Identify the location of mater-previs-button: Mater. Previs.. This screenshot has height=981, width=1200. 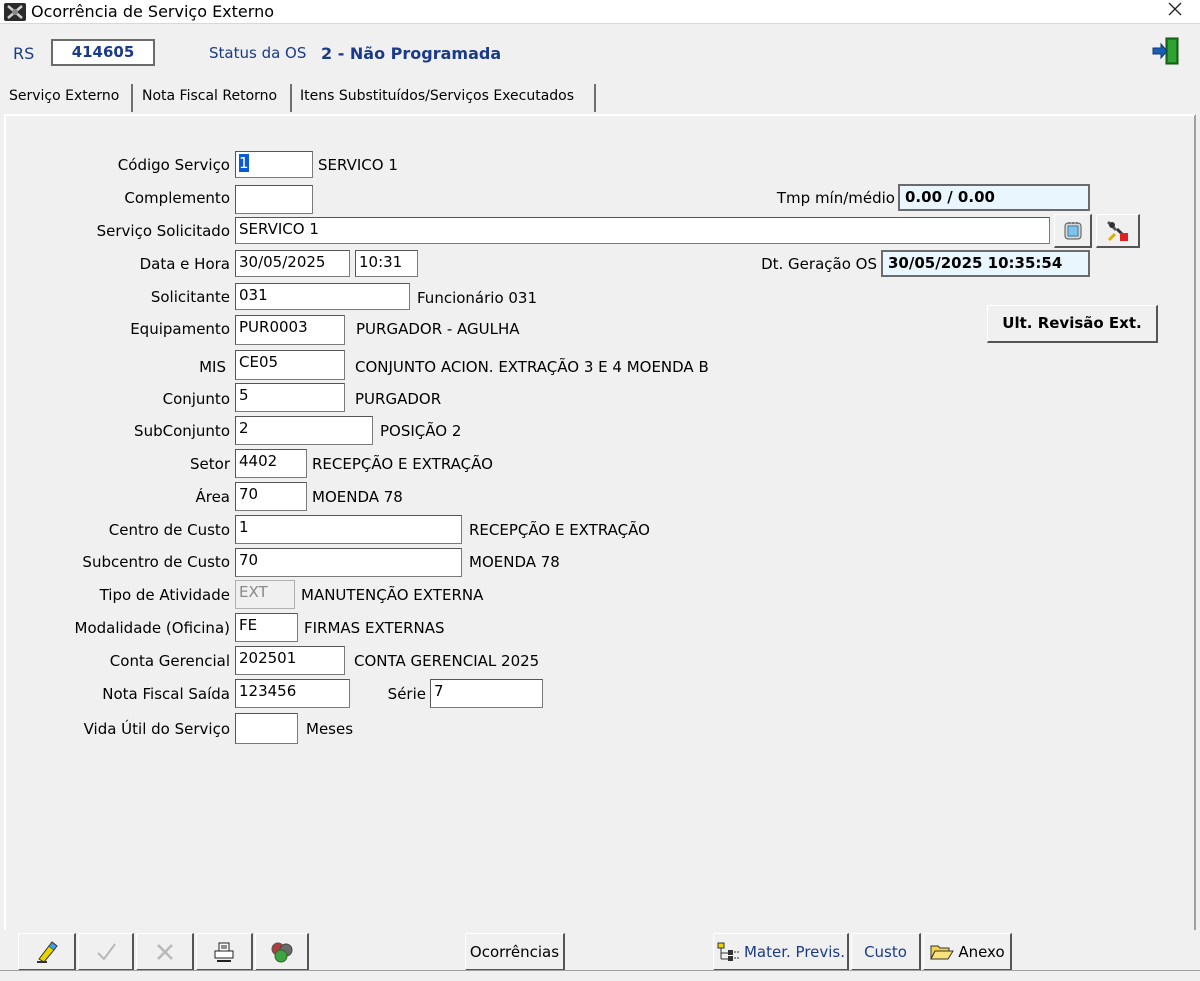
(781, 952).